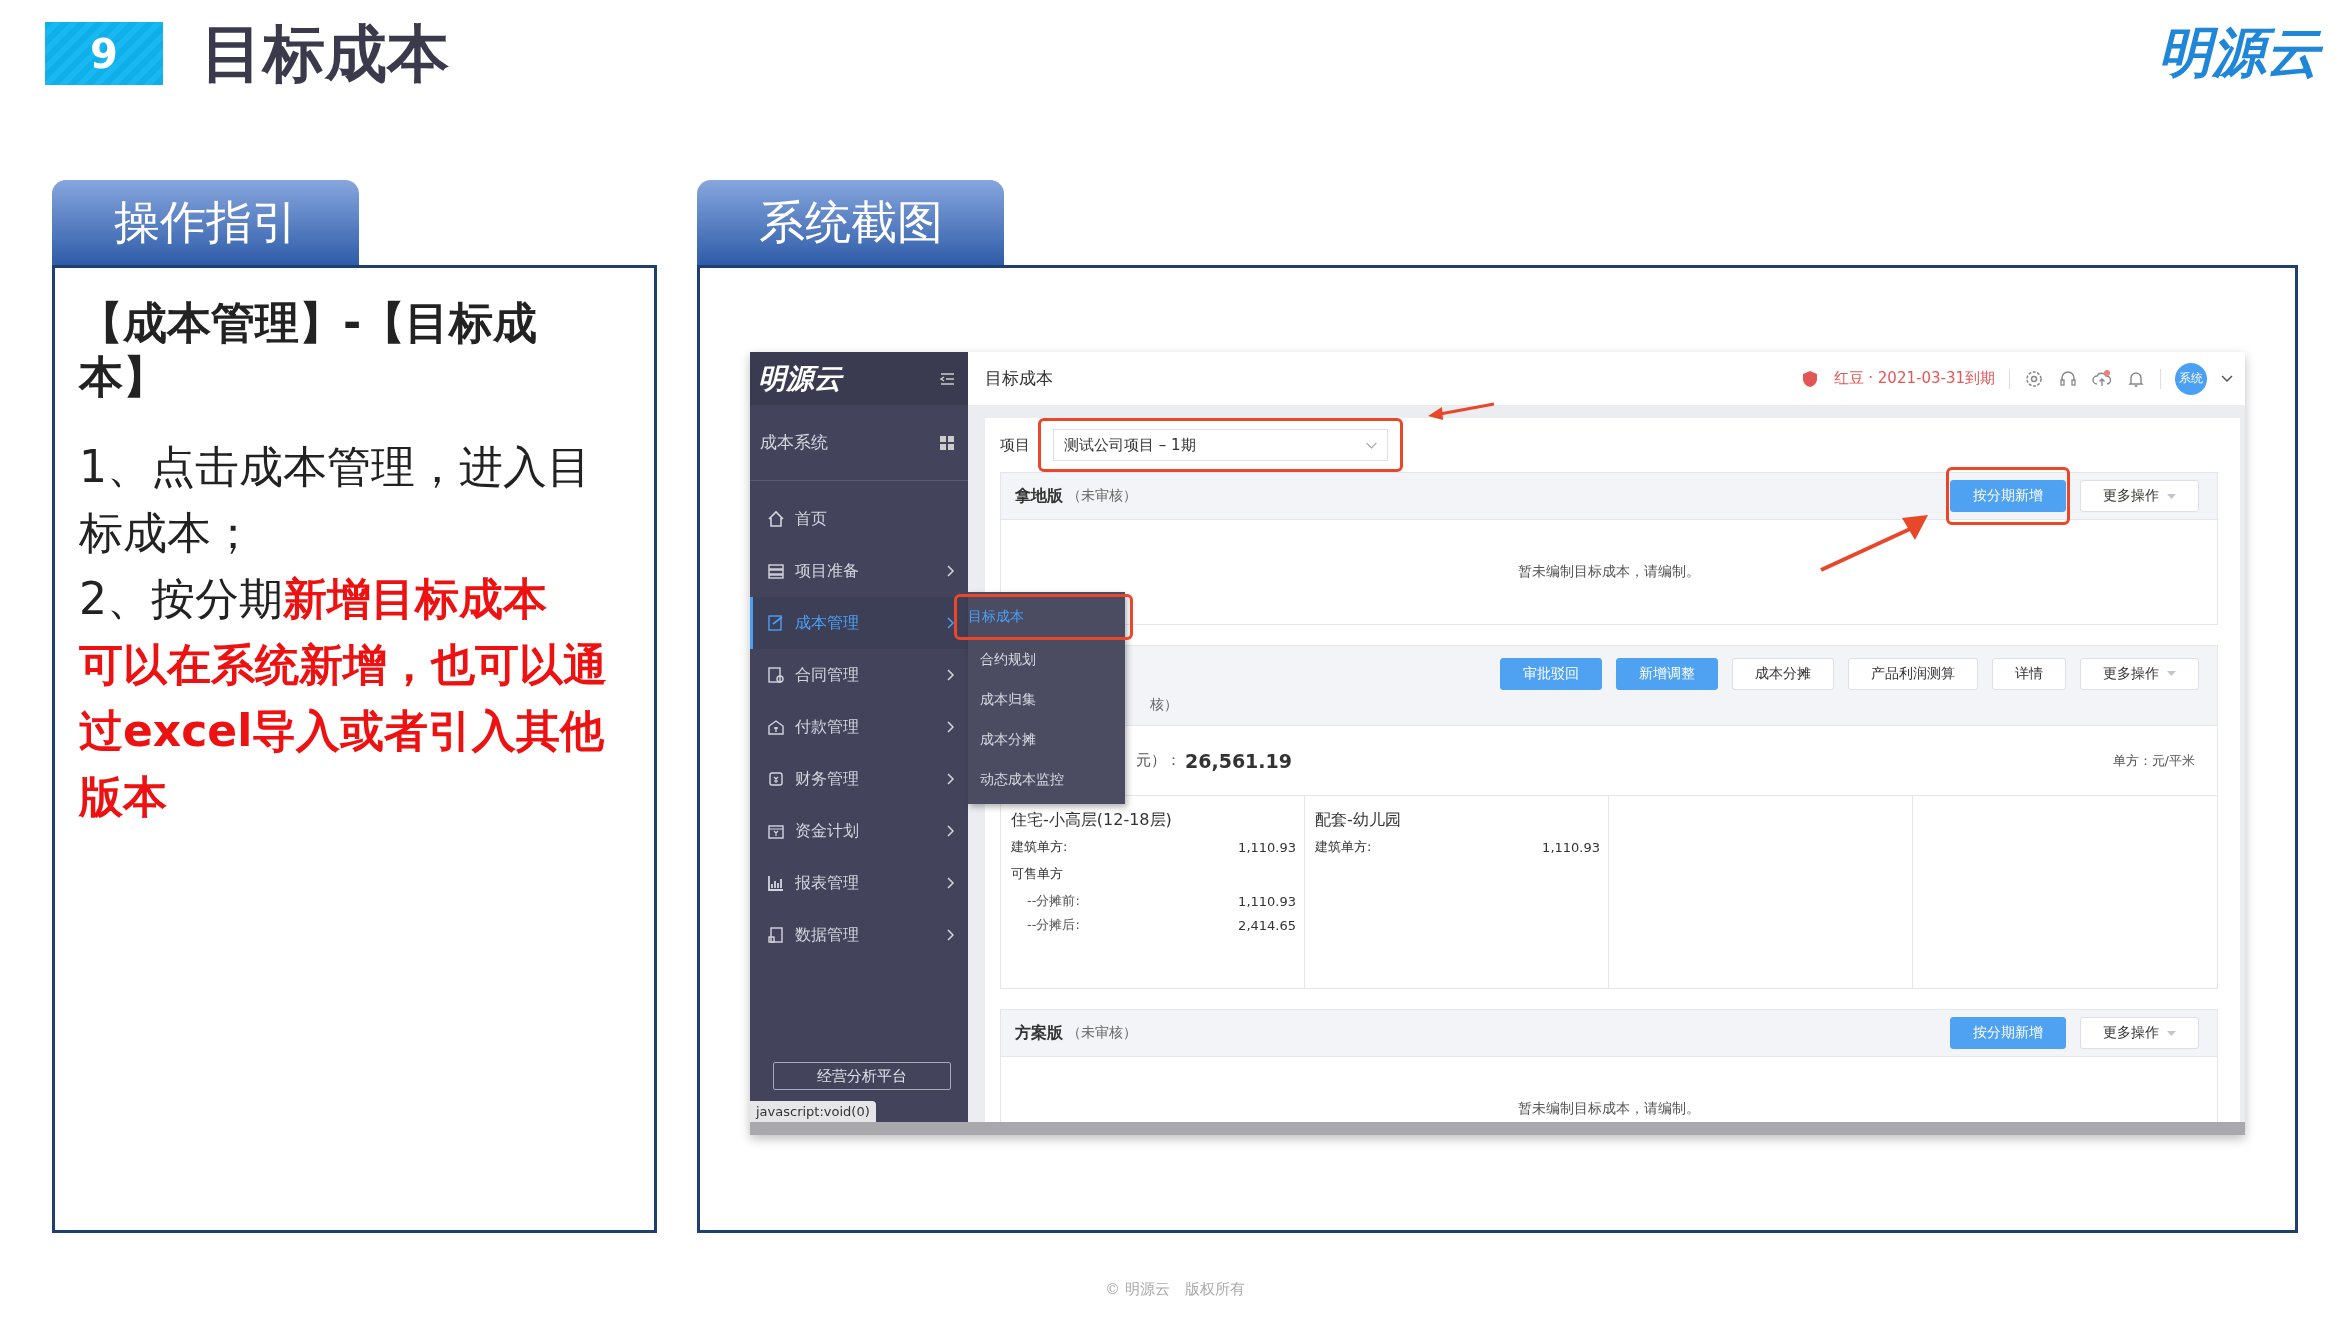  Describe the element at coordinates (1358, 820) in the screenshot. I see `product-name: 配套-幼儿园` at that location.